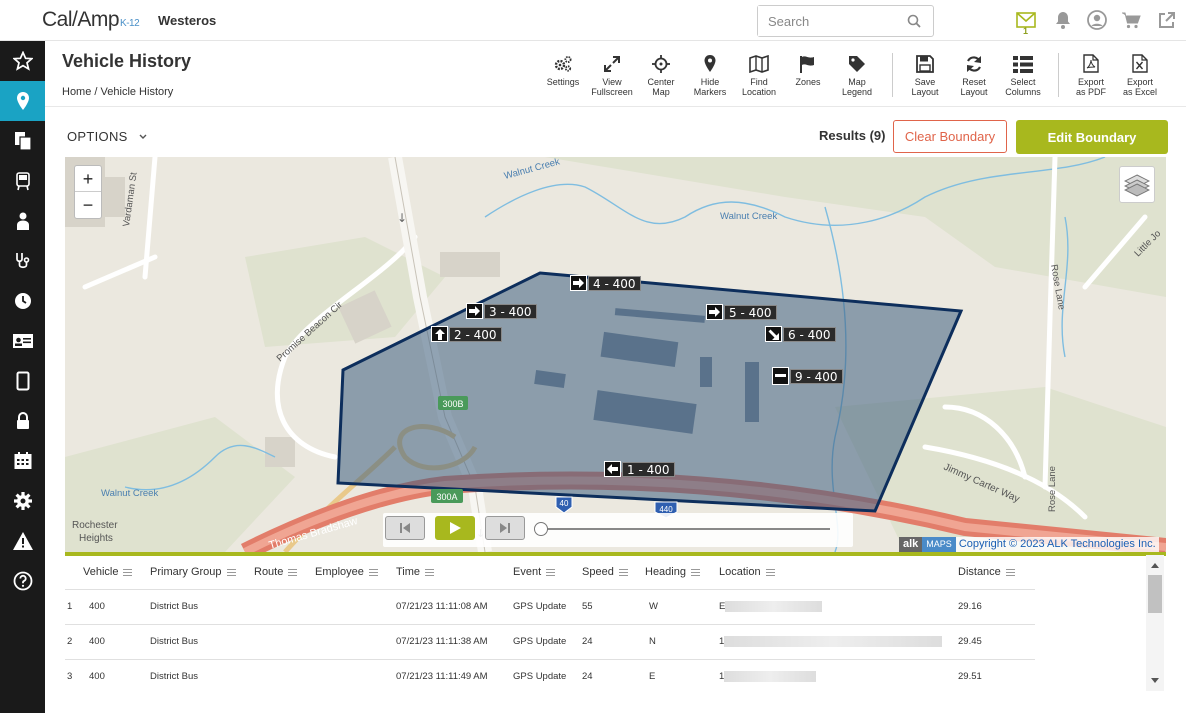  I want to click on find-location-button: Find Location, so click(759, 75).